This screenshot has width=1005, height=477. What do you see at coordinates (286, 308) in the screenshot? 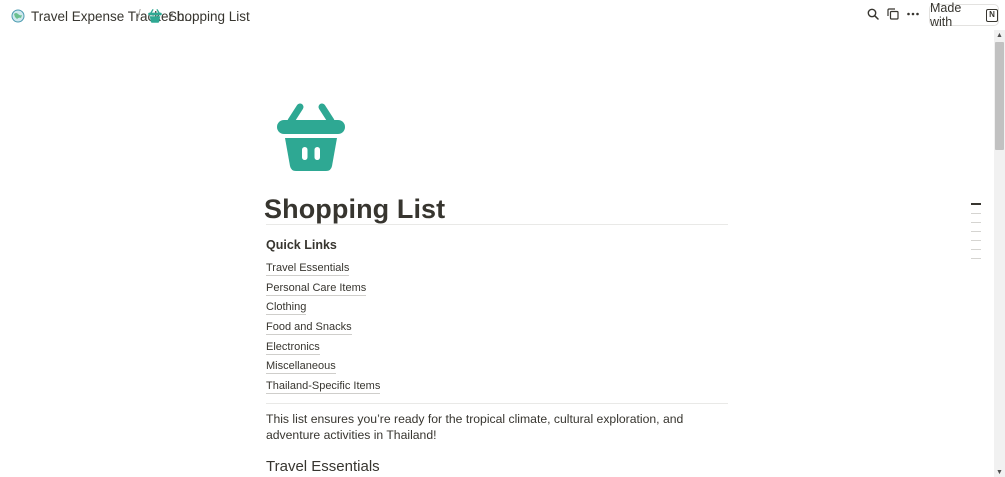
I see `quick-link-clothing: Clothing` at bounding box center [286, 308].